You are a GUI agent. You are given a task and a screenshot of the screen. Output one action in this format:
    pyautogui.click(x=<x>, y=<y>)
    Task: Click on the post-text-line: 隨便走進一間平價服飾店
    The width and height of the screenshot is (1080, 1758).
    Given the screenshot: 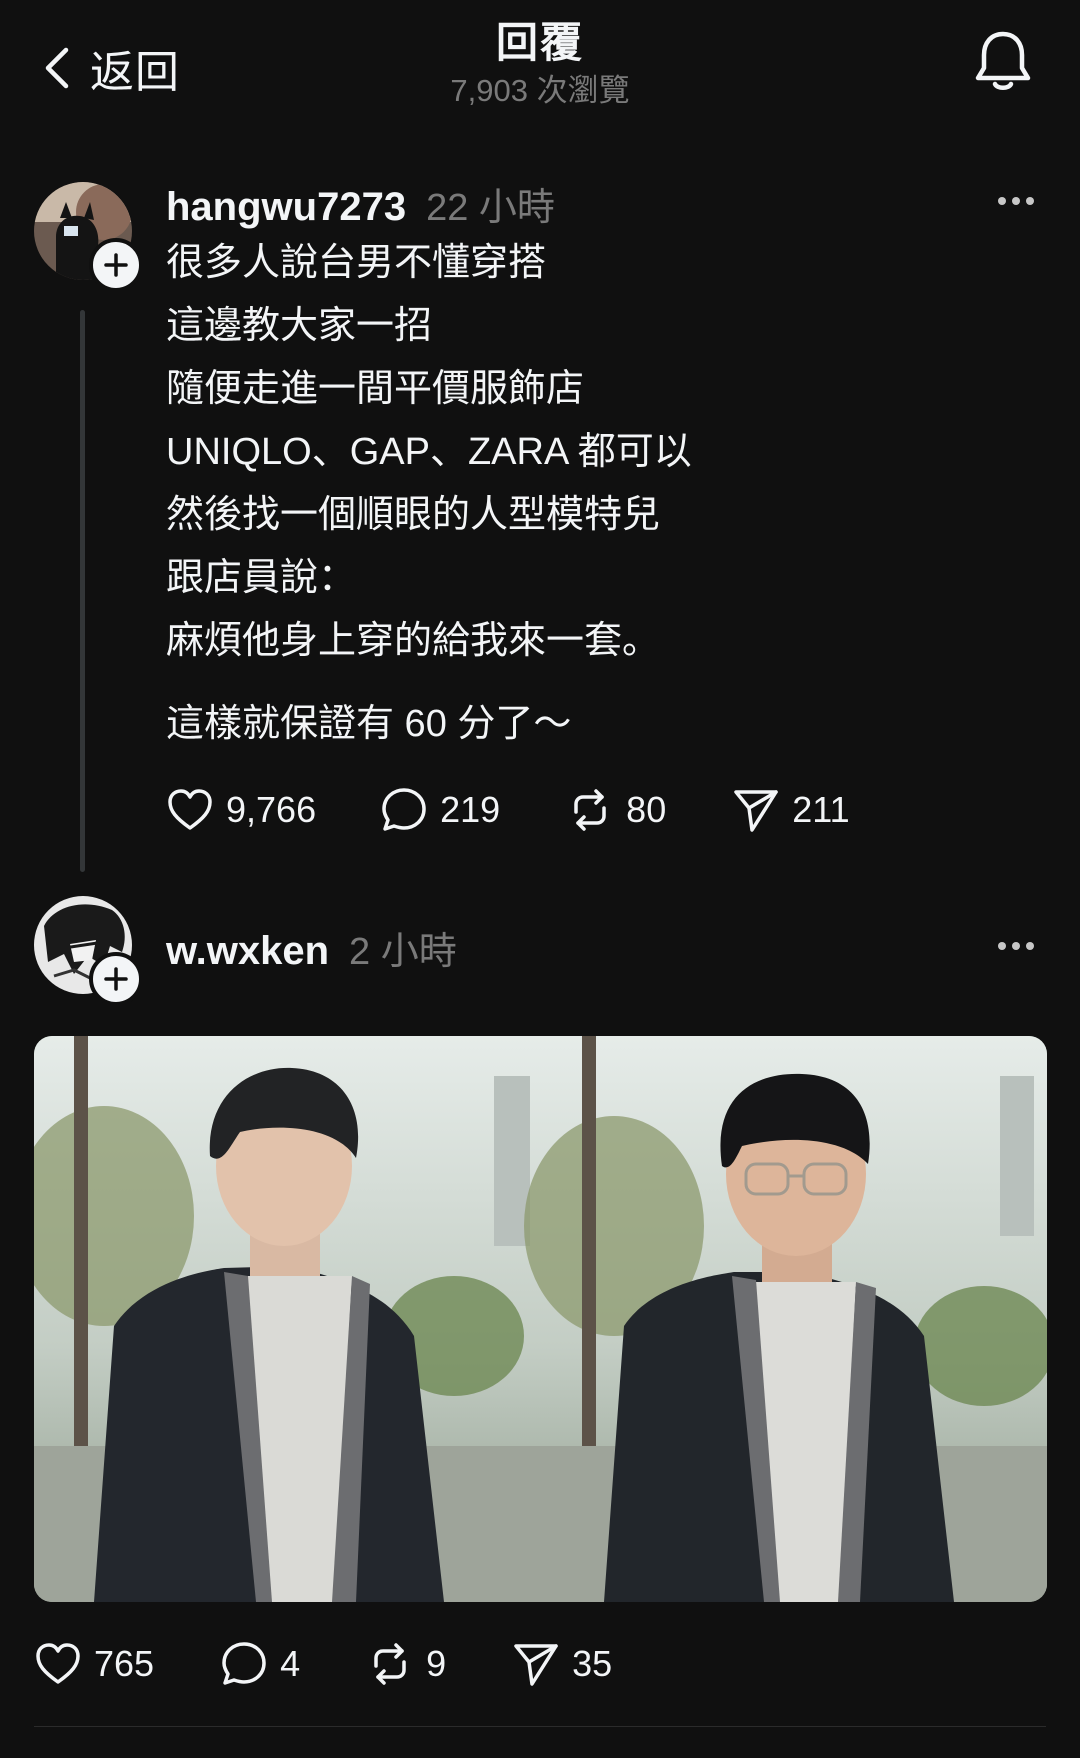 What is the action you would take?
    pyautogui.click(x=375, y=389)
    